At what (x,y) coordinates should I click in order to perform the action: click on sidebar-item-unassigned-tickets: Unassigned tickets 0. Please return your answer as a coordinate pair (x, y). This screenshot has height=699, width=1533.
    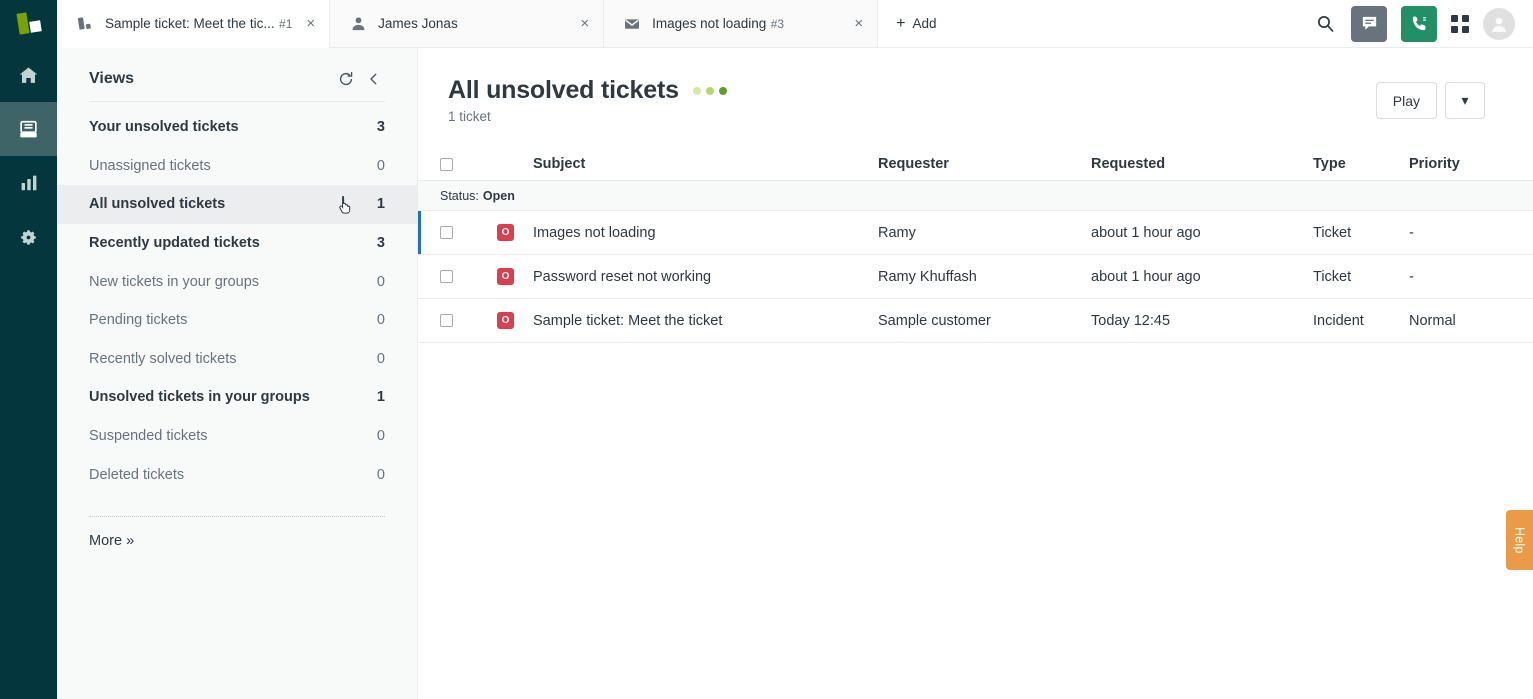
    Looking at the image, I should click on (237, 166).